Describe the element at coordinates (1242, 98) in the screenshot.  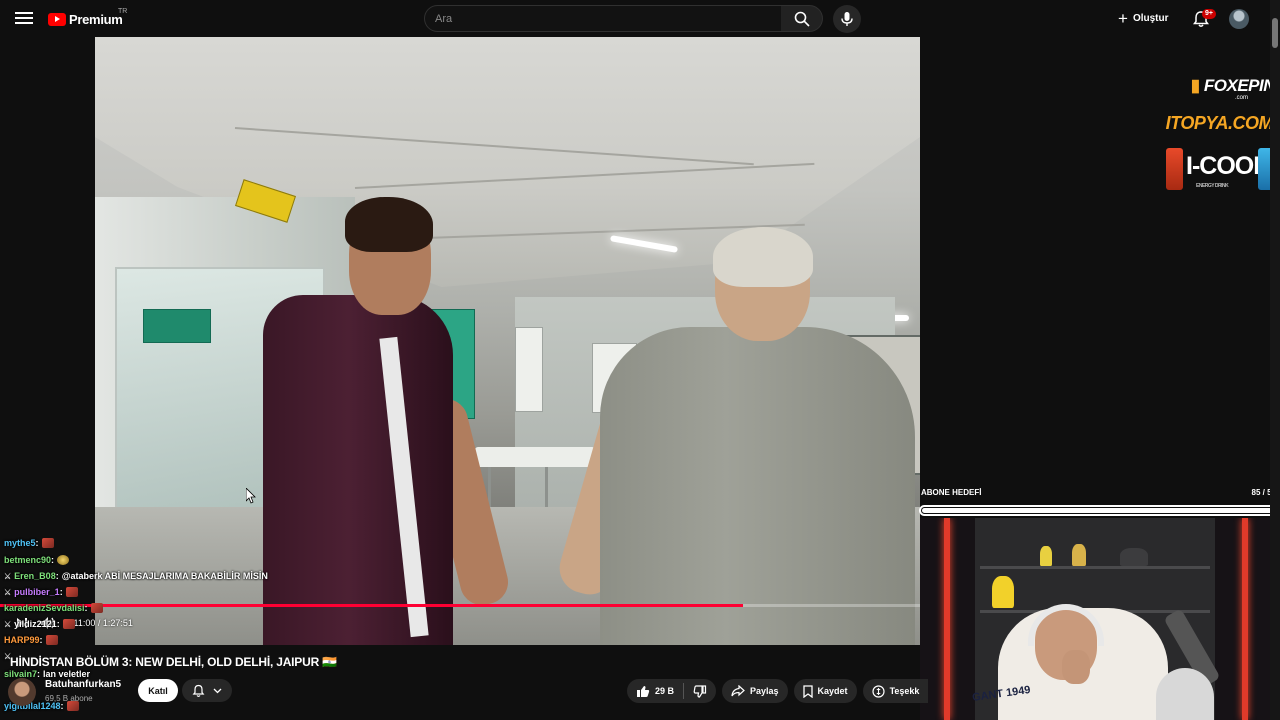
I see `foxepin-domain: .com` at that location.